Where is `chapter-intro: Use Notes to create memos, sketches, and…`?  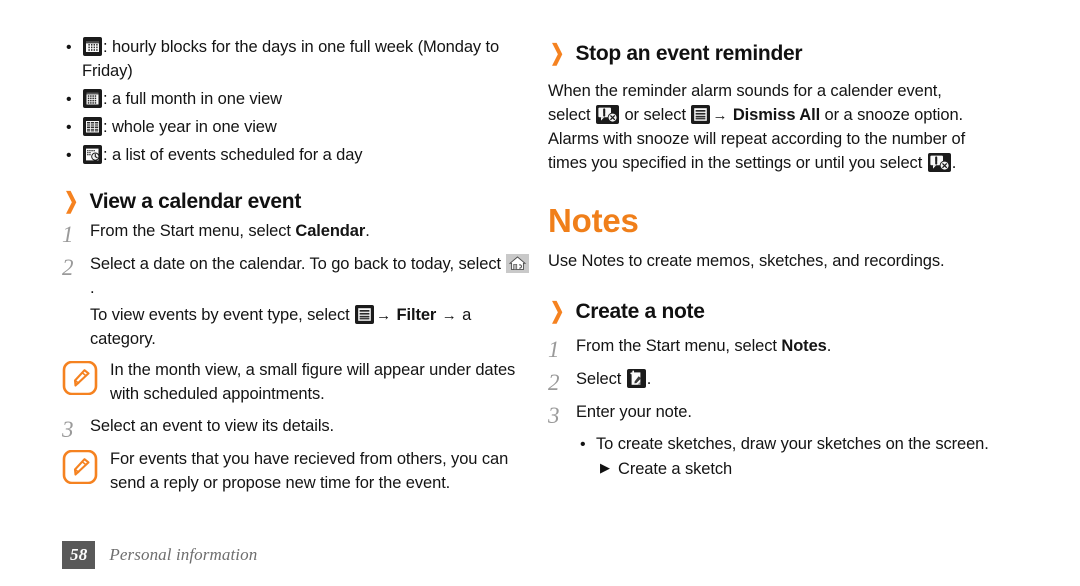 chapter-intro: Use Notes to create memos, sketches, and… is located at coordinates (746, 261).